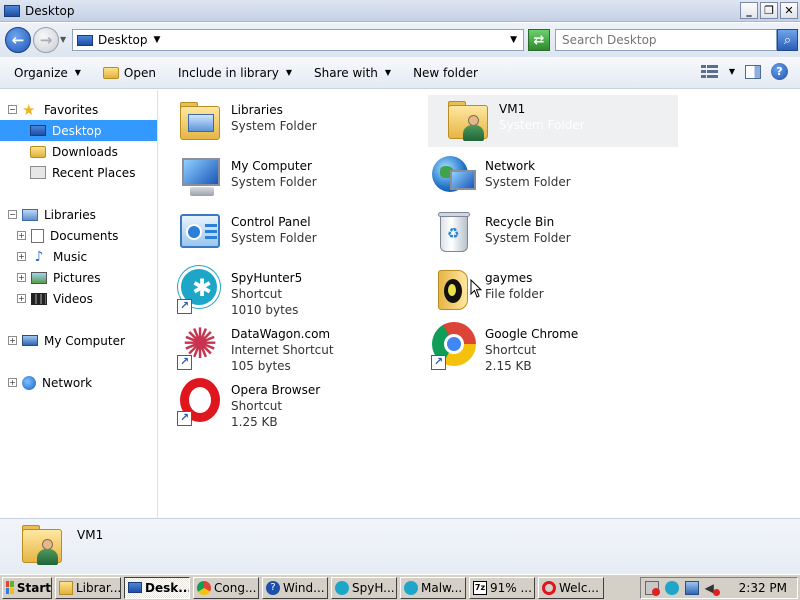 The image size is (800, 600). I want to click on include-in-library-button: Include in library ▼, so click(235, 73).